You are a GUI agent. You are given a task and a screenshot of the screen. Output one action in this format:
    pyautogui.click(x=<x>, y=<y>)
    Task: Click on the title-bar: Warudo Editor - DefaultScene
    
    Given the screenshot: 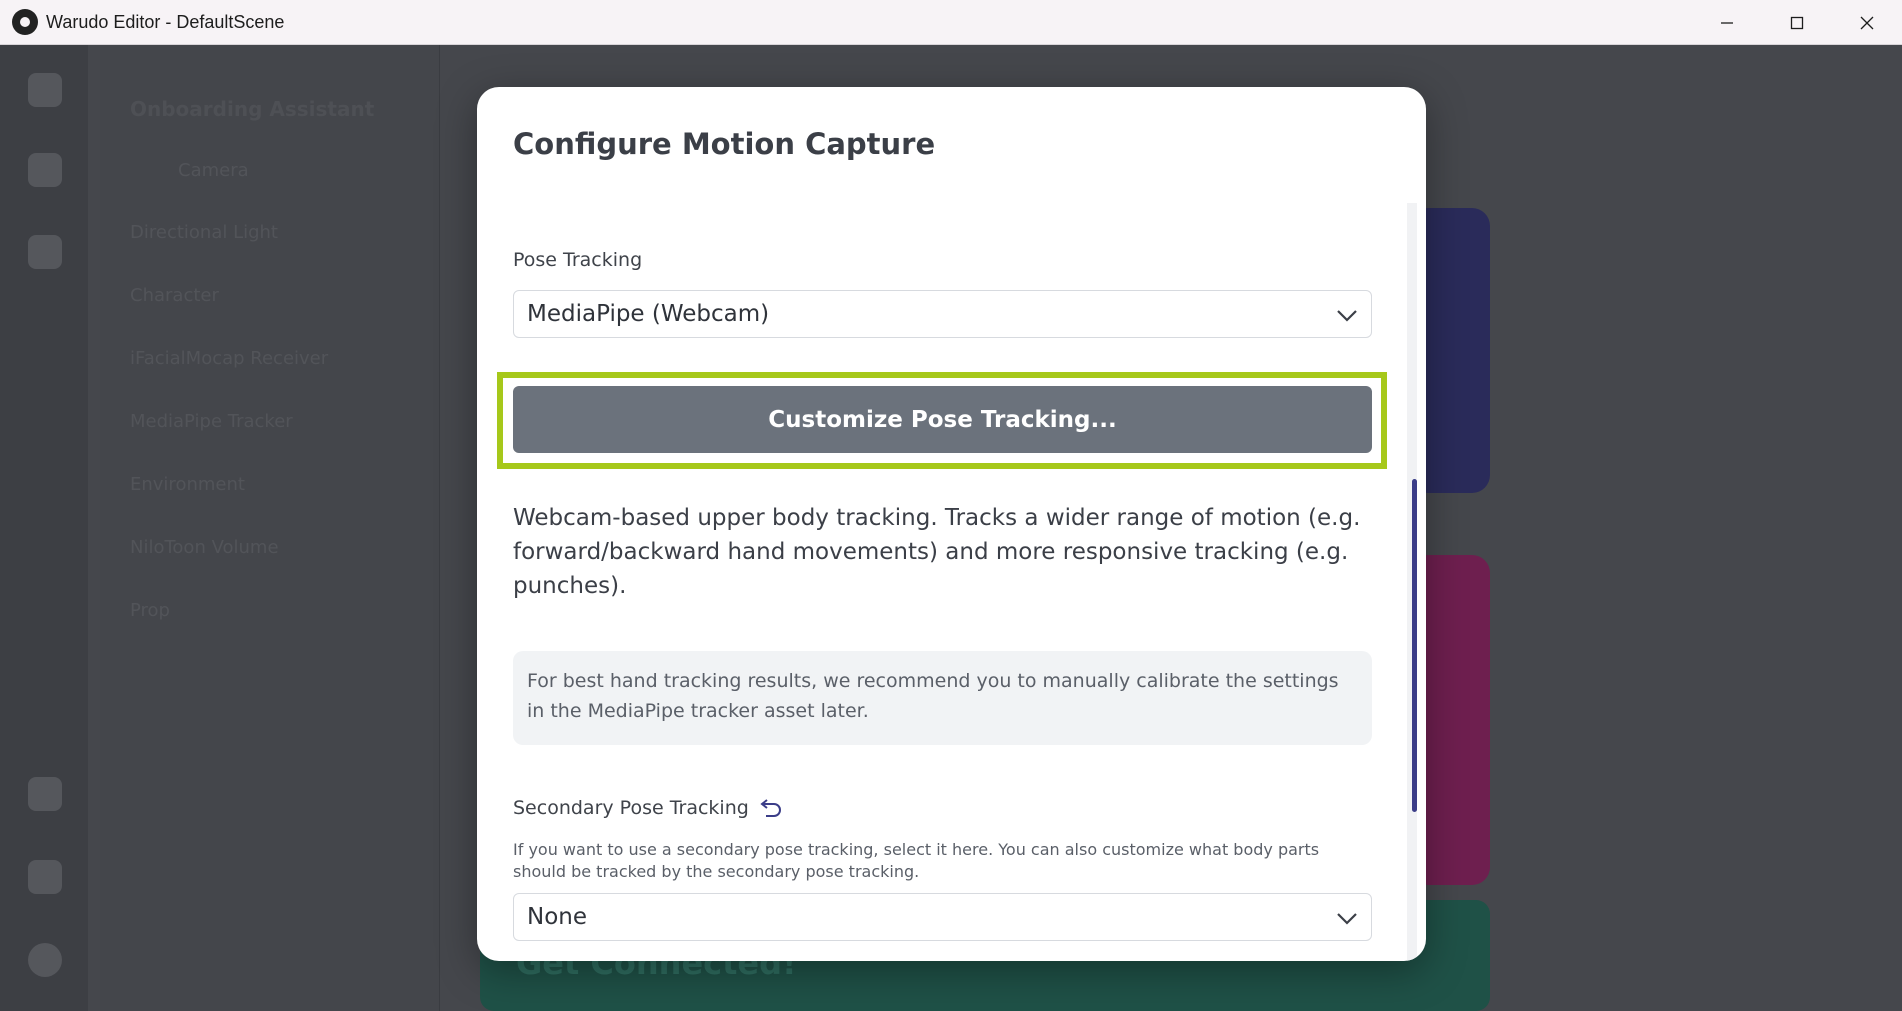 What is the action you would take?
    pyautogui.click(x=951, y=22)
    